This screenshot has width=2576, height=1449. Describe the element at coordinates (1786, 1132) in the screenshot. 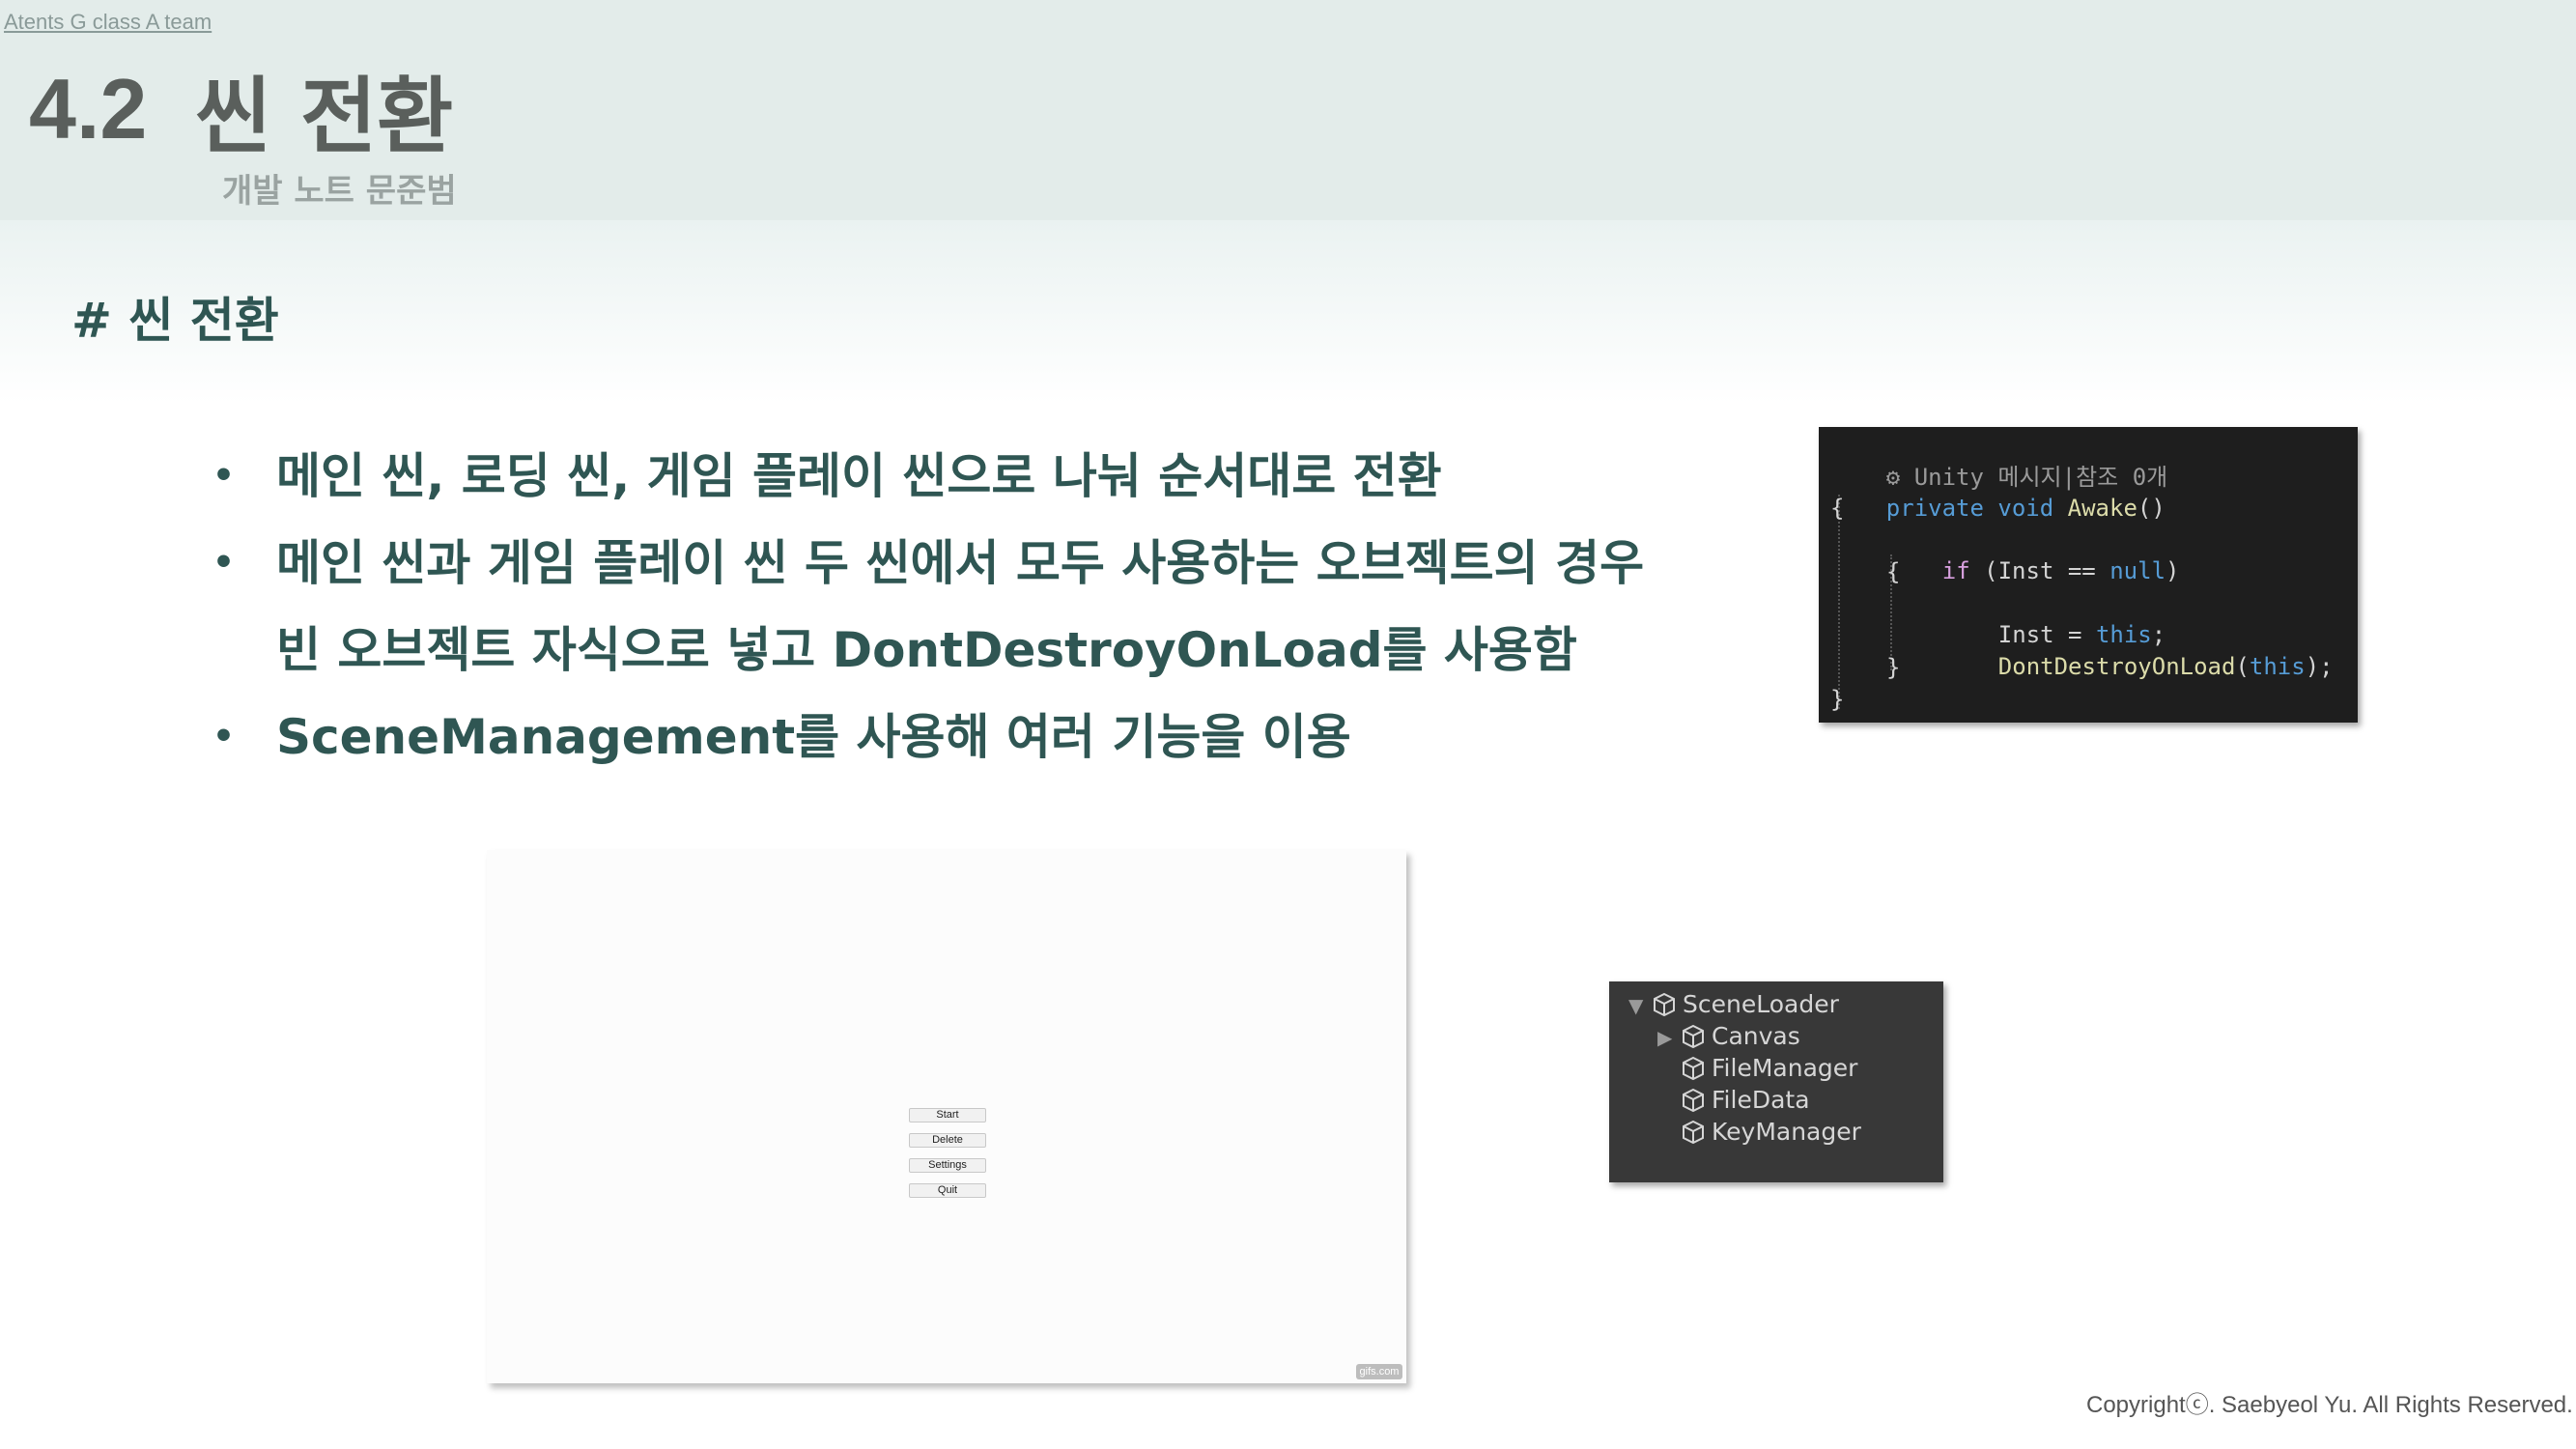

I see `hierarchy-item-label: KeyManager` at that location.